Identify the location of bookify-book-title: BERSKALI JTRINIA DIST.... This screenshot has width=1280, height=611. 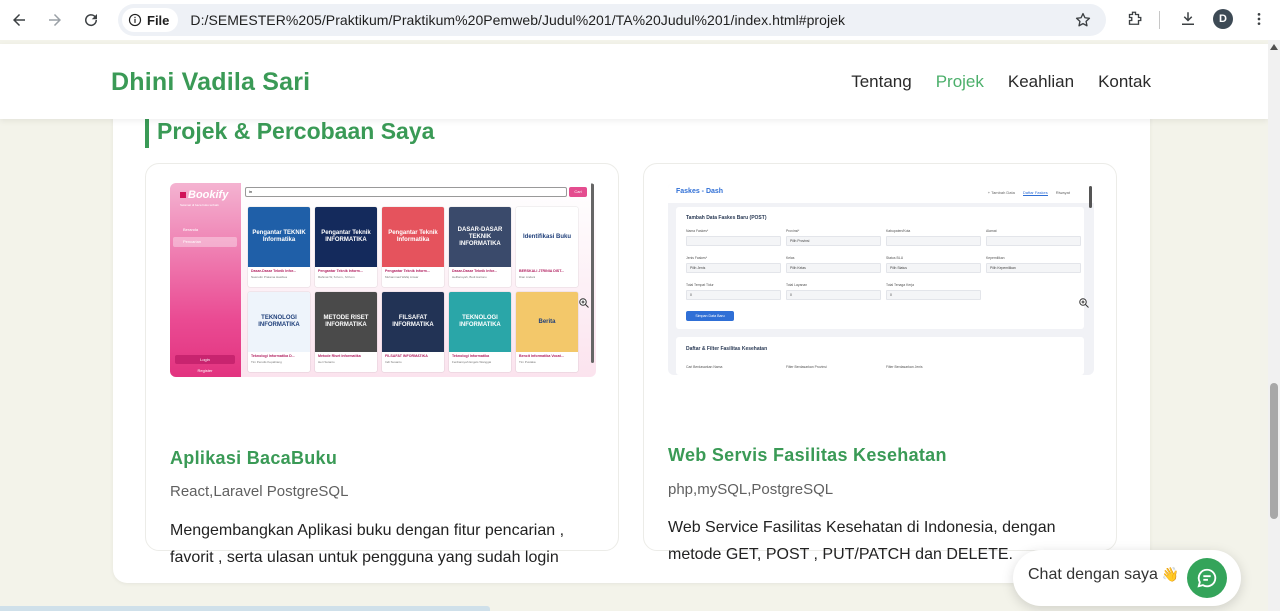
(541, 271).